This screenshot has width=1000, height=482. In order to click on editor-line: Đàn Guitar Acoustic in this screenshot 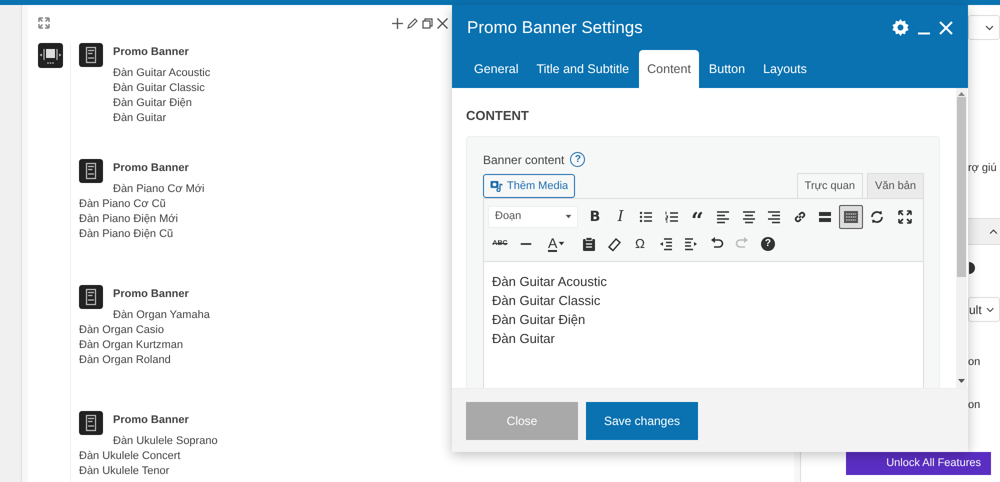, I will do `click(549, 282)`.